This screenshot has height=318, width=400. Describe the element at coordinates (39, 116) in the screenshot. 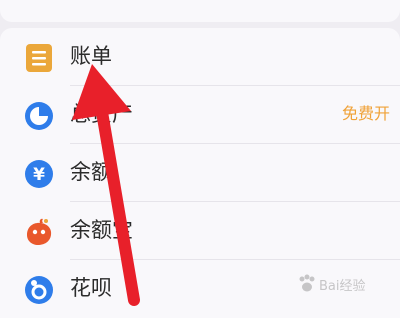

I see `pie-chart-icon` at that location.